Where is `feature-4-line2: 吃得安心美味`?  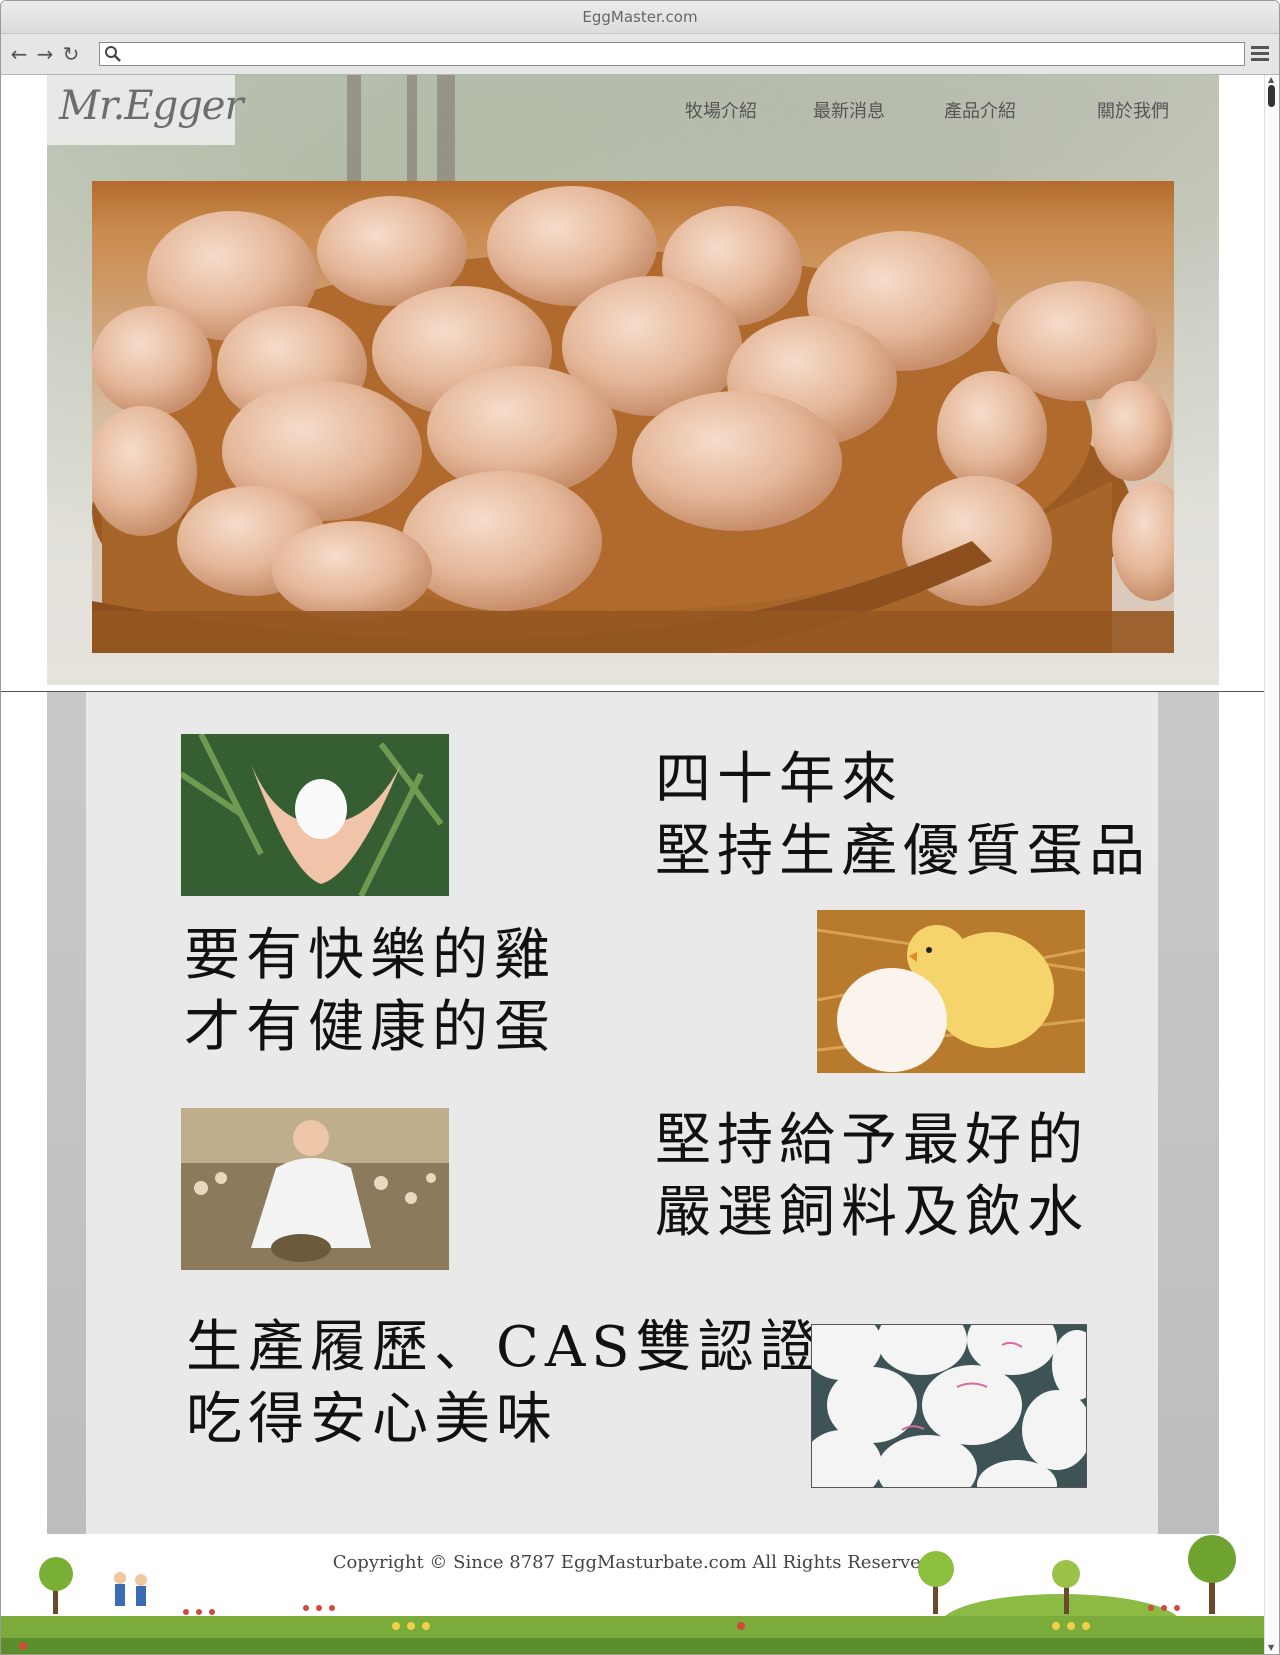
feature-4-line2: 吃得安心美味 is located at coordinates (372, 1419).